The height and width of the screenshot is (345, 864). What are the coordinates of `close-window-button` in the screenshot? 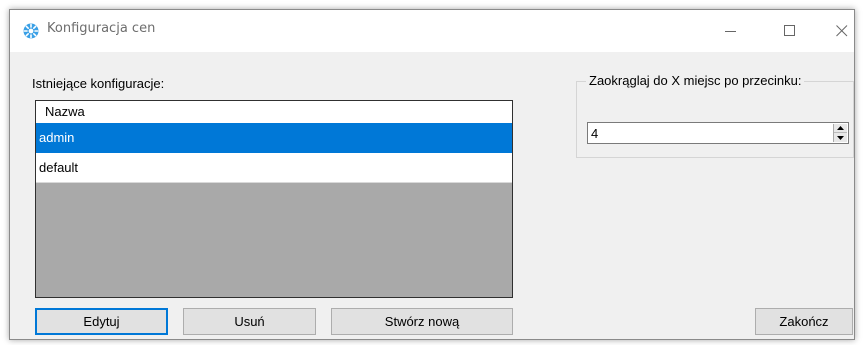 It's located at (842, 31).